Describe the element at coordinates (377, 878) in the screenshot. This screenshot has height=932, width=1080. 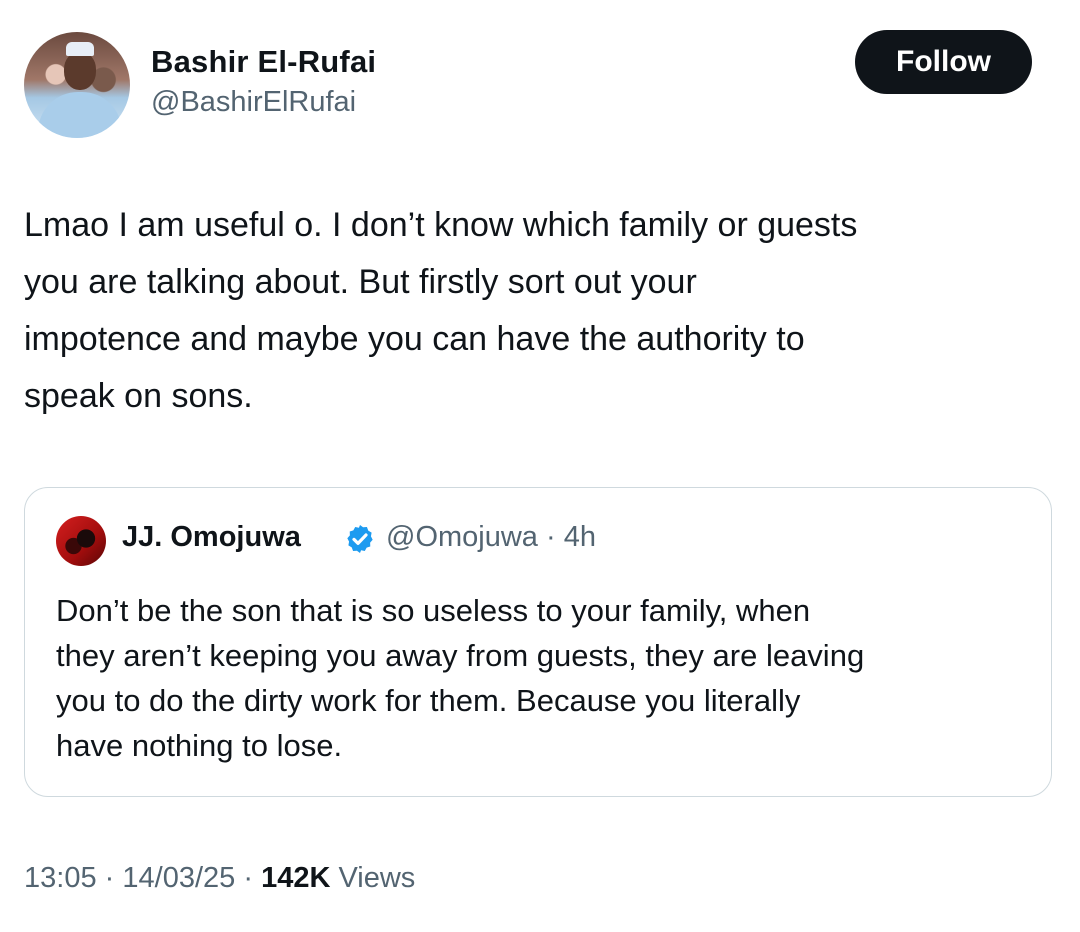
I see `views-label: Views` at that location.